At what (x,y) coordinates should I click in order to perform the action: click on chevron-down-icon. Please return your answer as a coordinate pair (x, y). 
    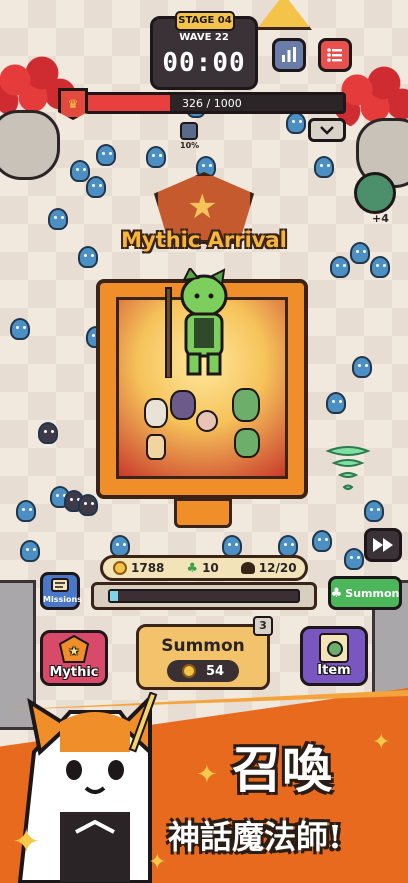
    Looking at the image, I should click on (327, 130).